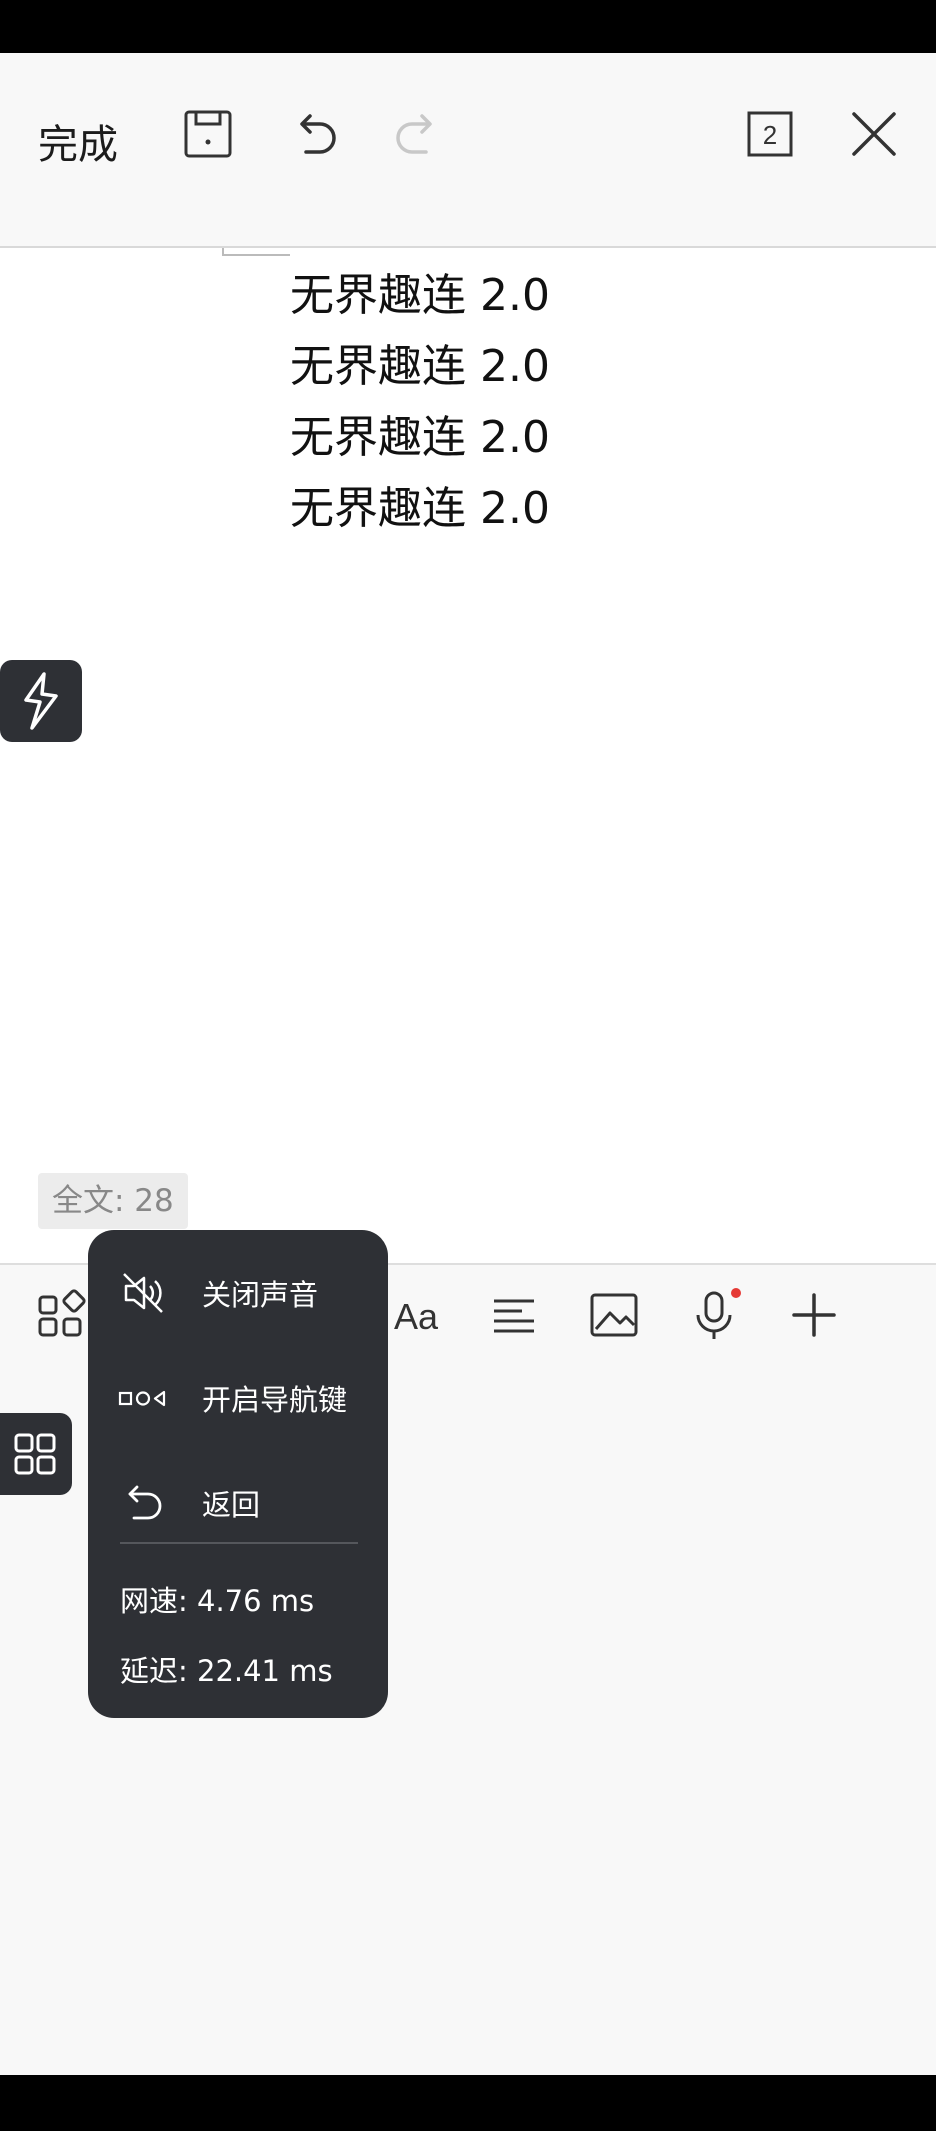 Image resolution: width=936 pixels, height=2131 pixels. I want to click on menu-item-label: 返回, so click(231, 1505).